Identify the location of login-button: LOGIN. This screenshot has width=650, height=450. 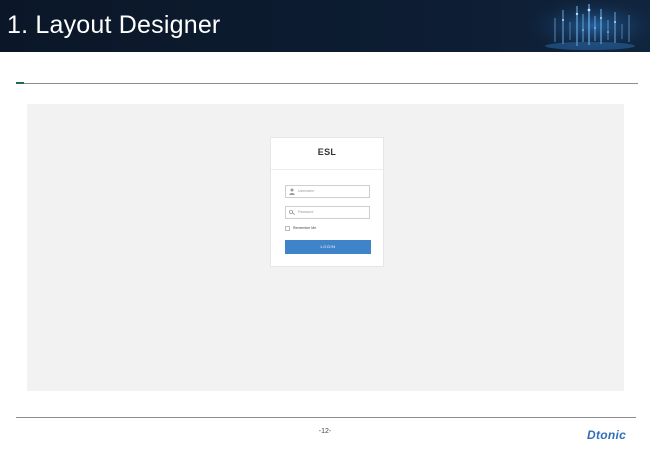
(328, 247).